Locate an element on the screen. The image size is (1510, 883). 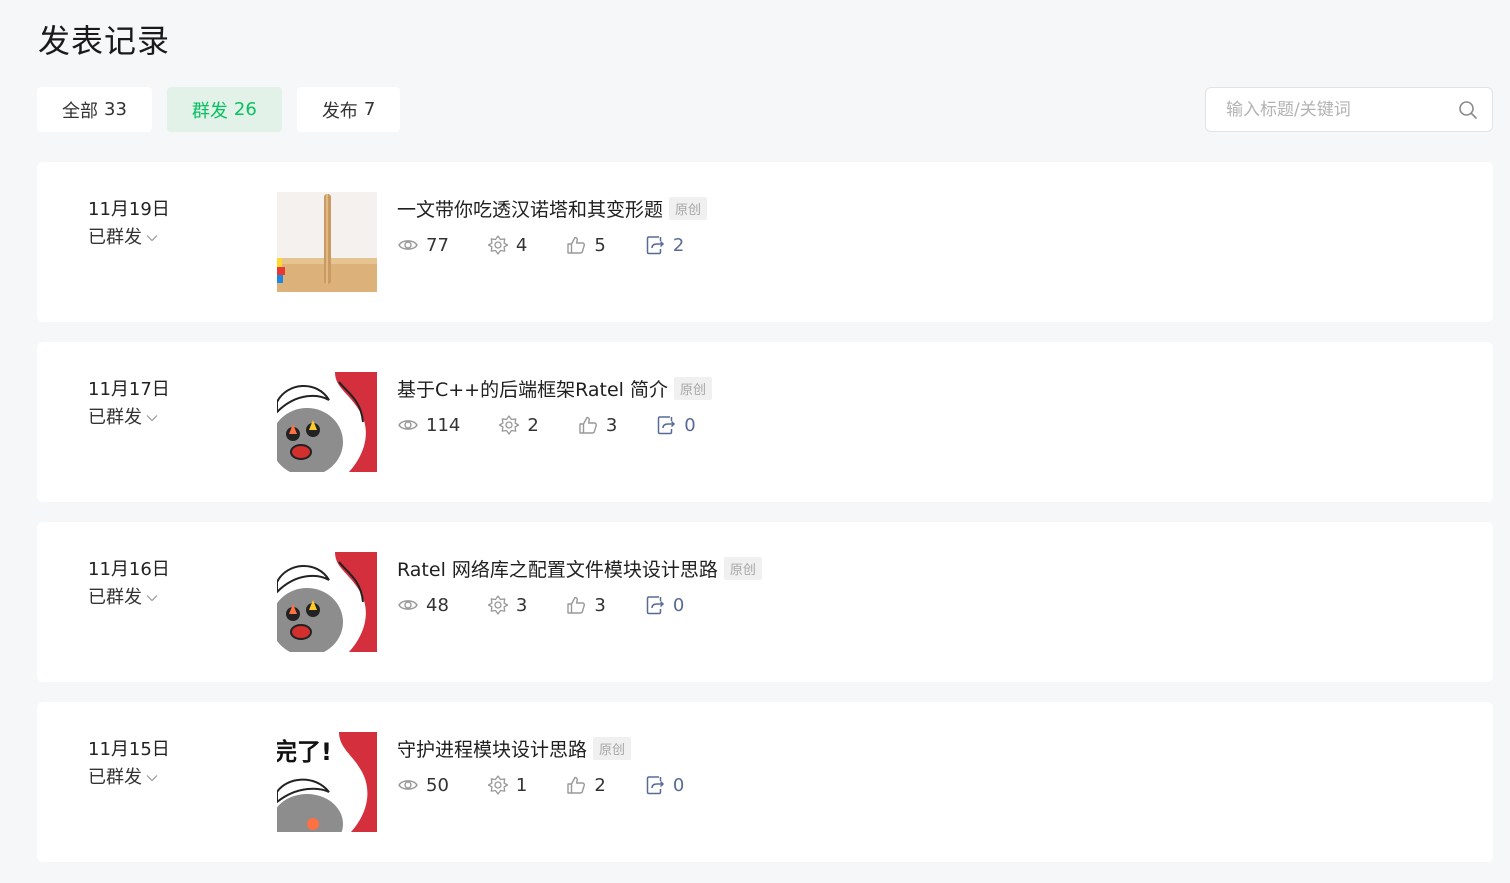
recommend-stat: 3 is located at coordinates (507, 605).